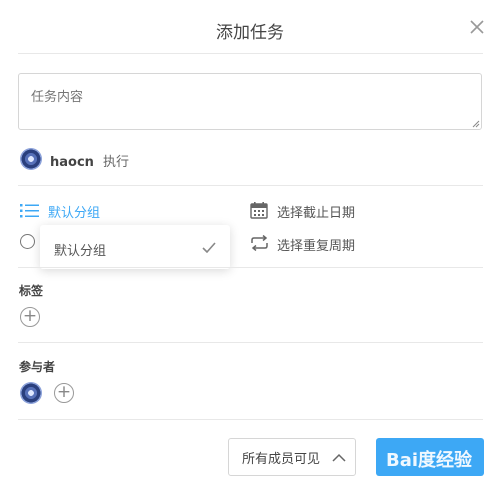 The image size is (500, 496). What do you see at coordinates (27, 241) in the screenshot?
I see `priority-radio` at bounding box center [27, 241].